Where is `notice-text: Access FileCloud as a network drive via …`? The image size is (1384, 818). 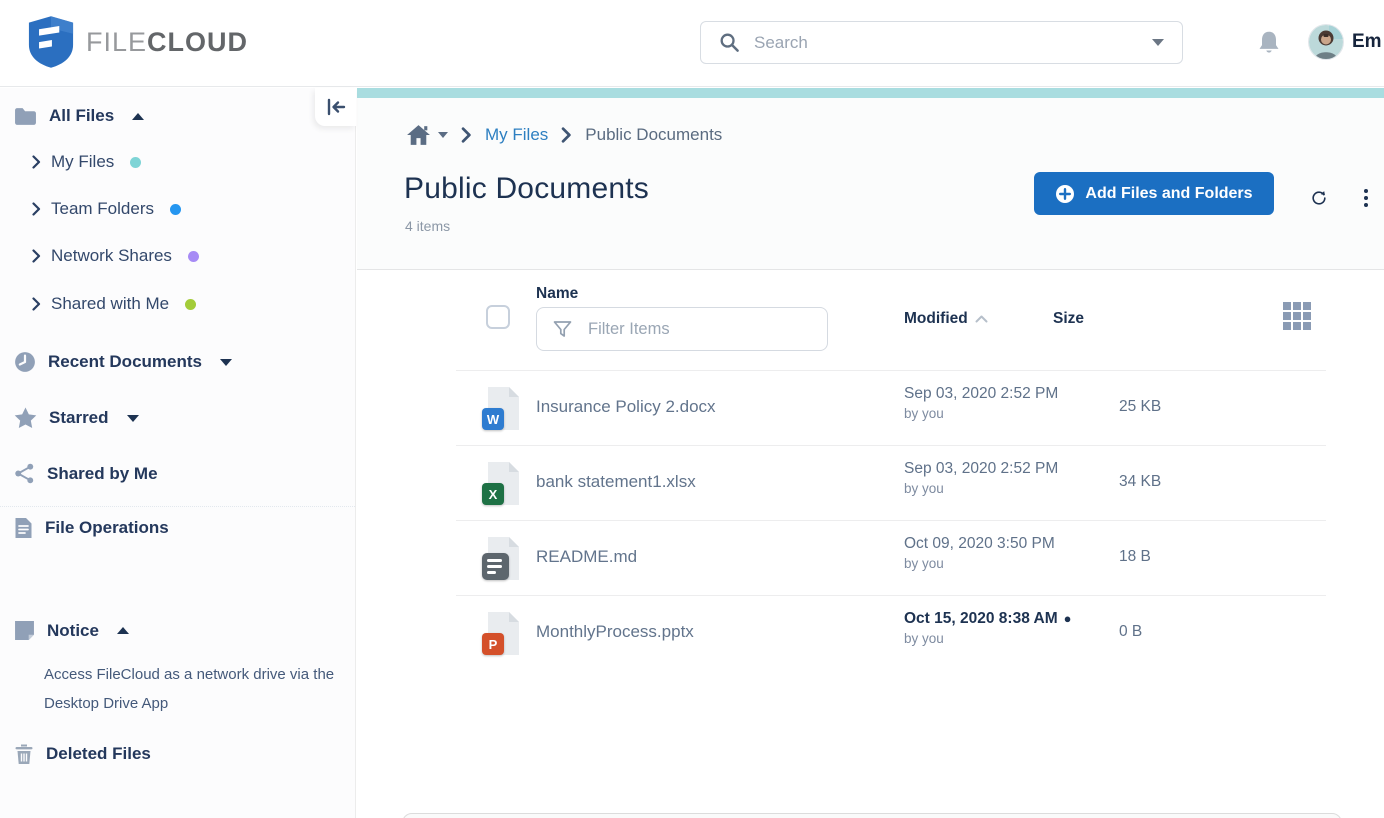 notice-text: Access FileCloud as a network drive via … is located at coordinates (189, 689).